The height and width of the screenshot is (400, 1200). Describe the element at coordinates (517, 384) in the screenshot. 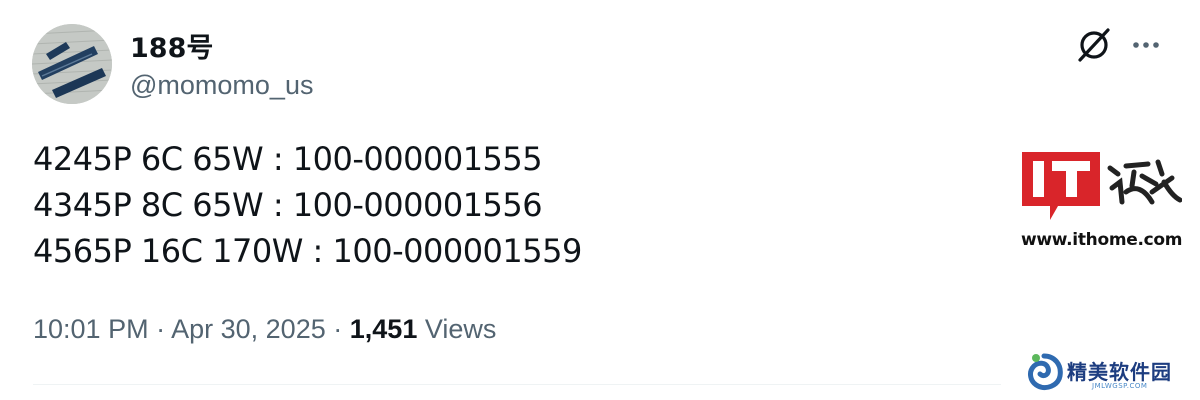

I see `divider` at that location.